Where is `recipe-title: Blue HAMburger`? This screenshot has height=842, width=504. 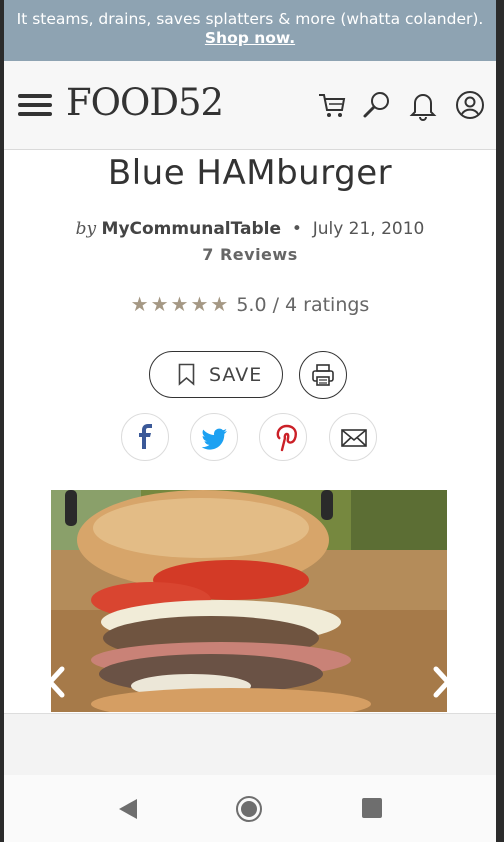
recipe-title: Blue HAMburger is located at coordinates (250, 173).